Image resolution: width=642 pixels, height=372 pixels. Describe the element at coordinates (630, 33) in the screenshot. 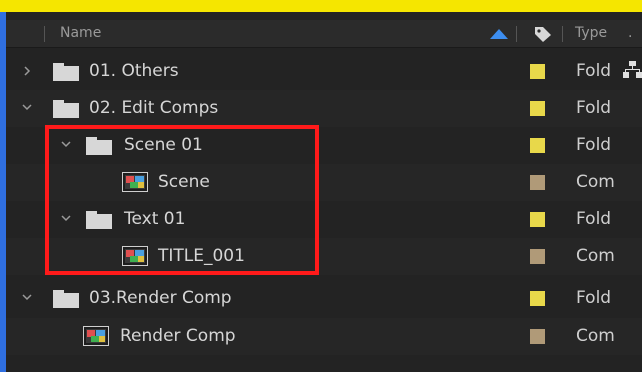

I see `more-columns: .` at that location.